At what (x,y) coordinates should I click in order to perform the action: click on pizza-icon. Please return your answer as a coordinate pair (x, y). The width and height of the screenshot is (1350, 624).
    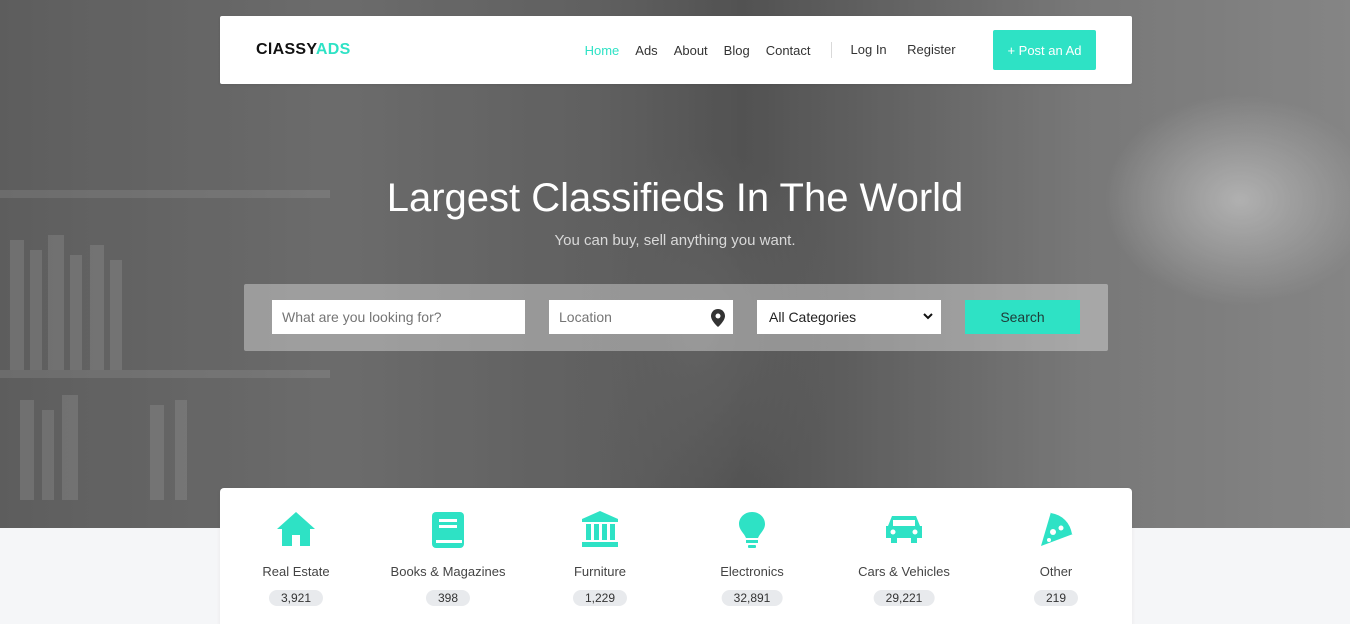
    Looking at the image, I should click on (1056, 530).